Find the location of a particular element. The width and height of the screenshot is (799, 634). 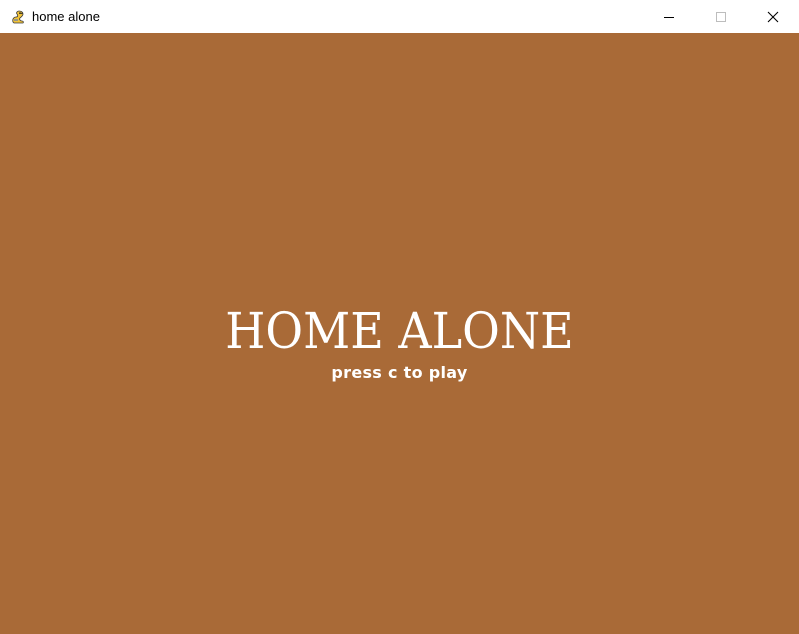

maximize-button is located at coordinates (721, 16).